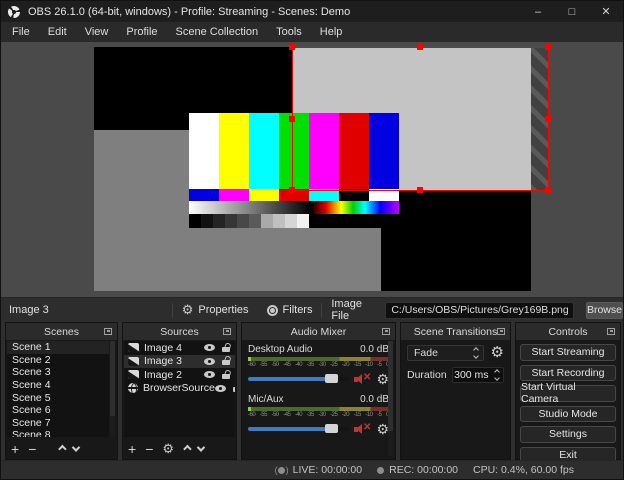 This screenshot has width=624, height=480. Describe the element at coordinates (477, 375) in the screenshot. I see `duration-spinbox: 300 ms` at that location.